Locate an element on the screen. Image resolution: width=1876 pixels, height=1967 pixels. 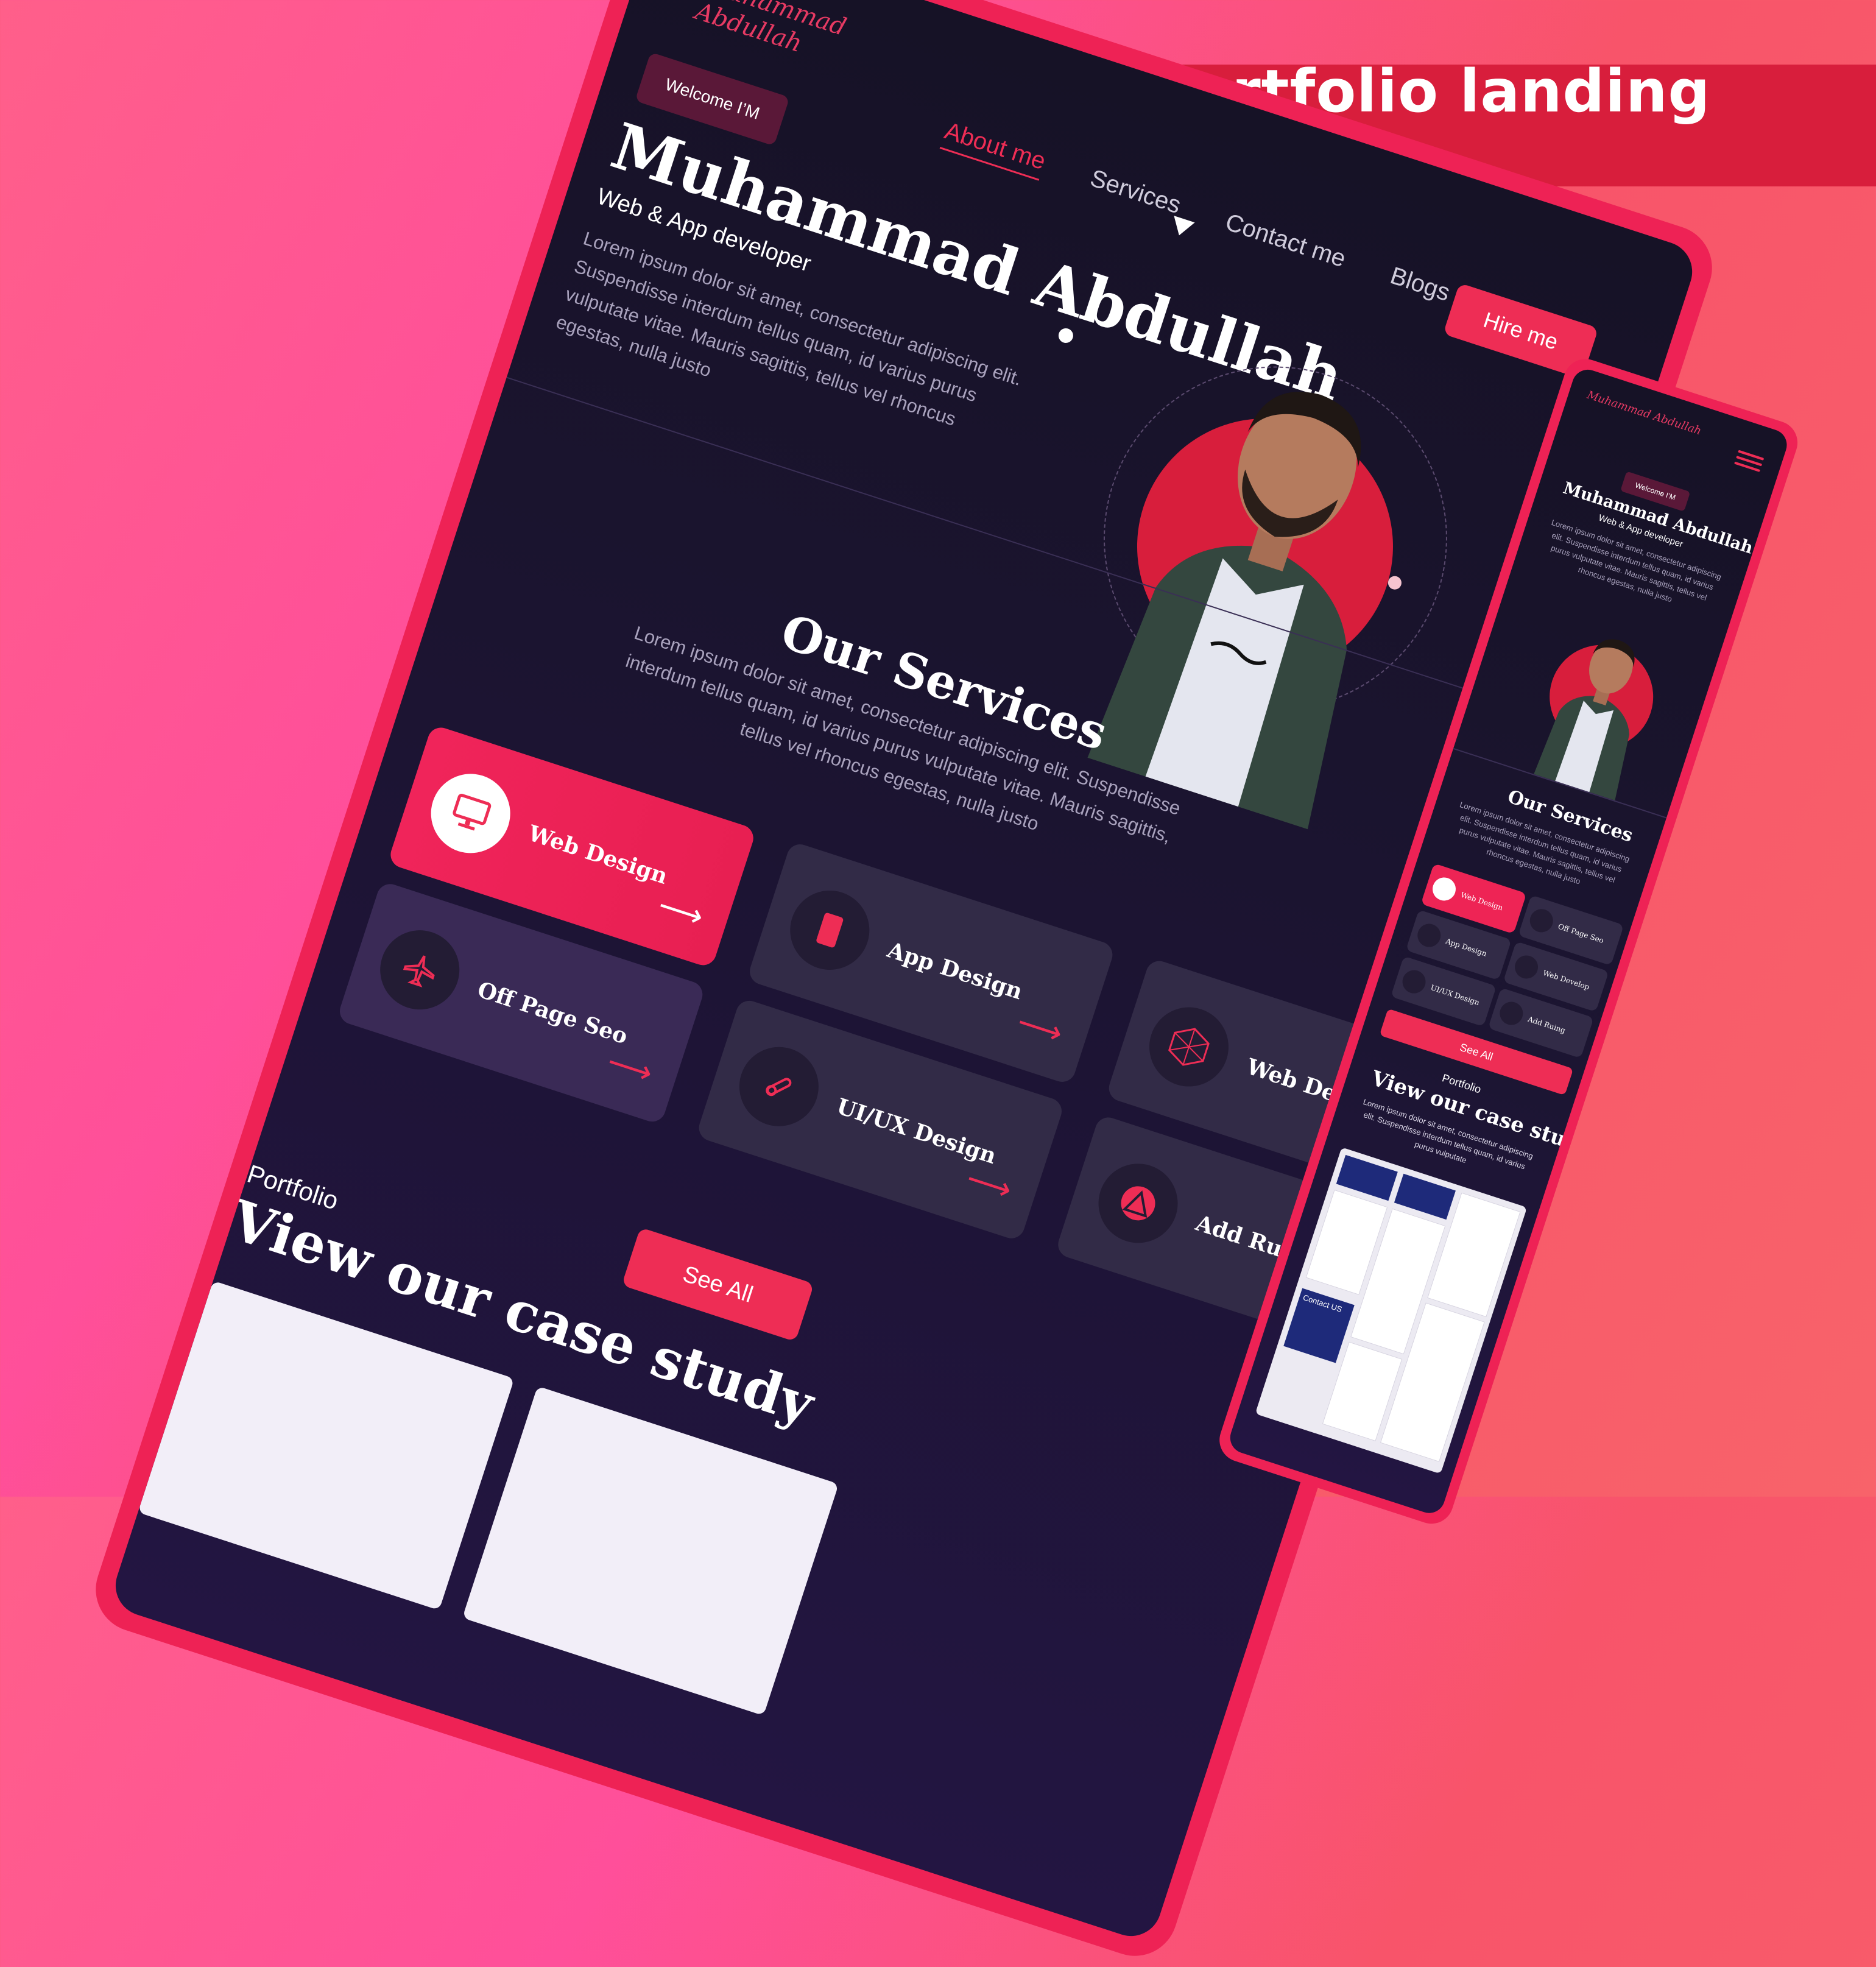
service-card-label: UI/UX Design is located at coordinates (917, 1131).